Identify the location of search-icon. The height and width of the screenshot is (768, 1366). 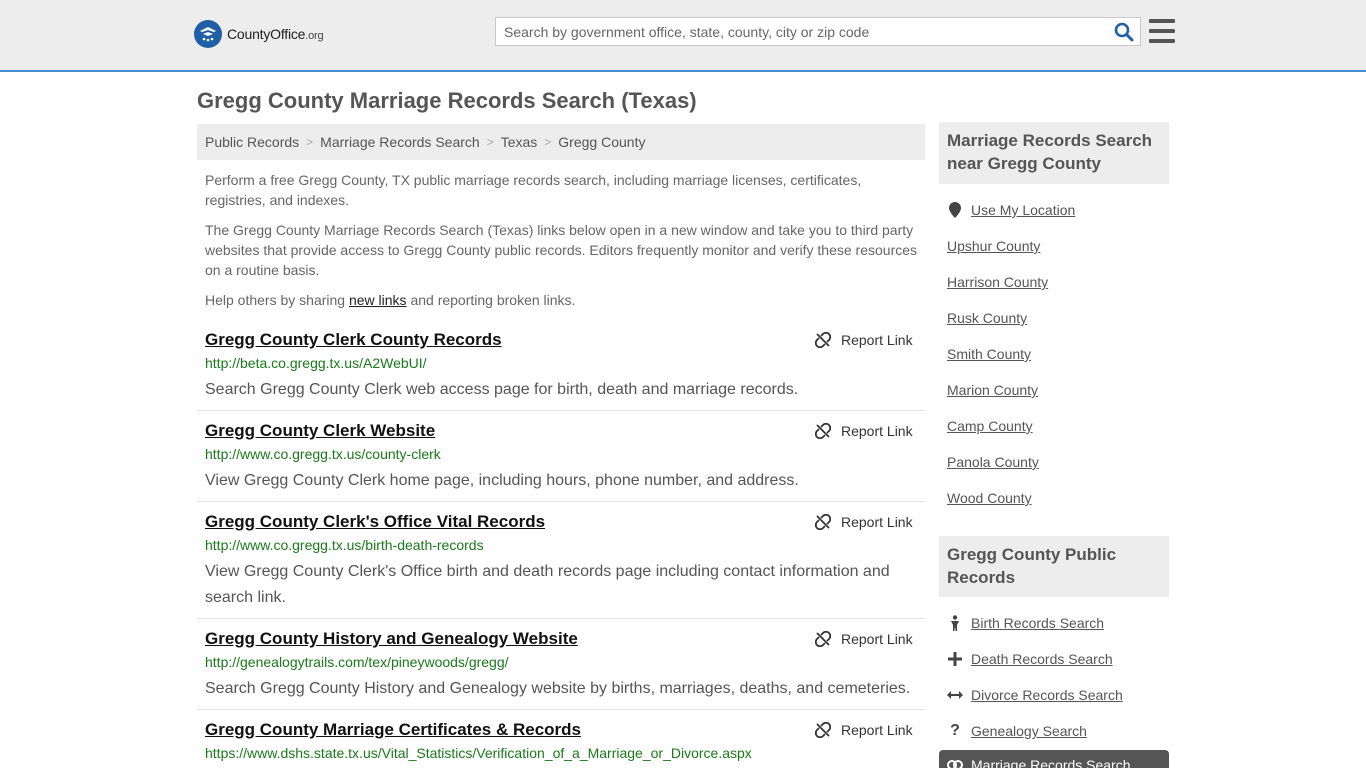
(1124, 32).